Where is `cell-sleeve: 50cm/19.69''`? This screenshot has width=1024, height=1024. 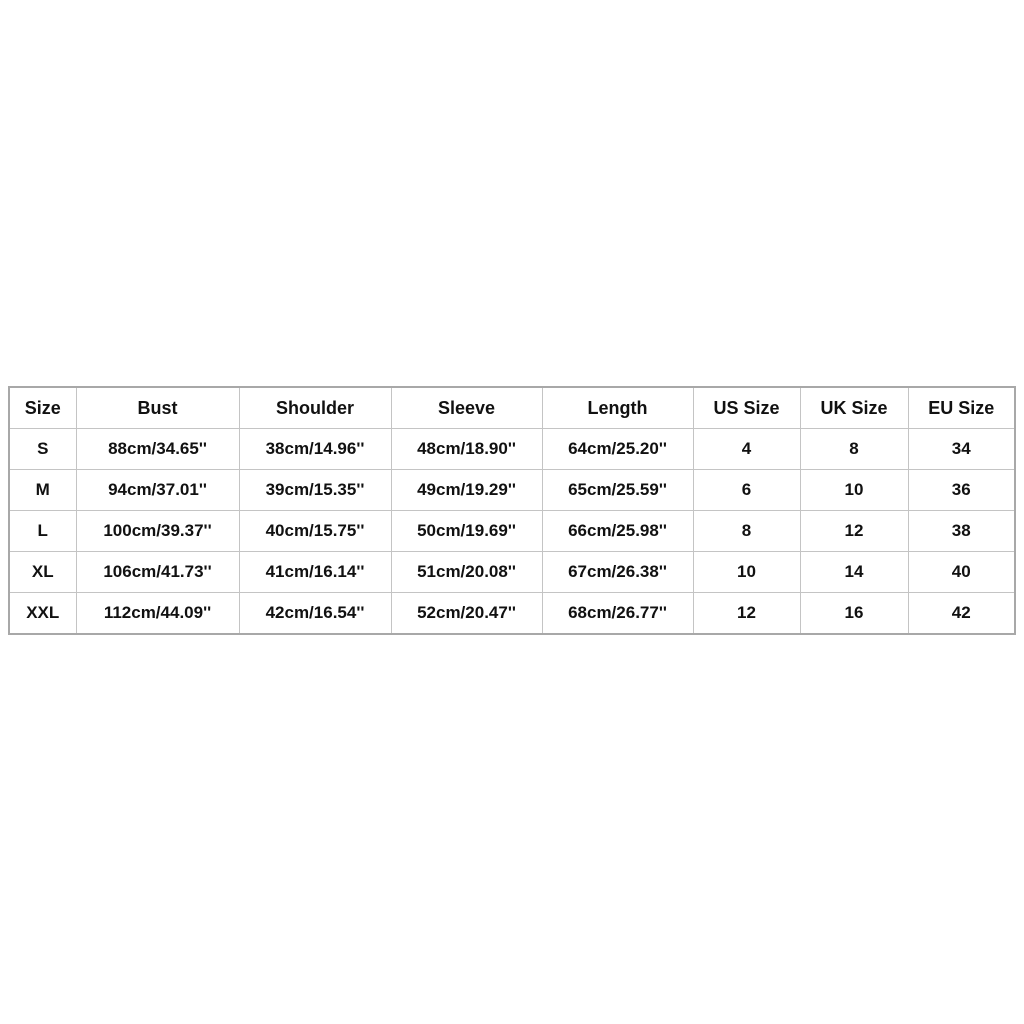
cell-sleeve: 50cm/19.69'' is located at coordinates (466, 531).